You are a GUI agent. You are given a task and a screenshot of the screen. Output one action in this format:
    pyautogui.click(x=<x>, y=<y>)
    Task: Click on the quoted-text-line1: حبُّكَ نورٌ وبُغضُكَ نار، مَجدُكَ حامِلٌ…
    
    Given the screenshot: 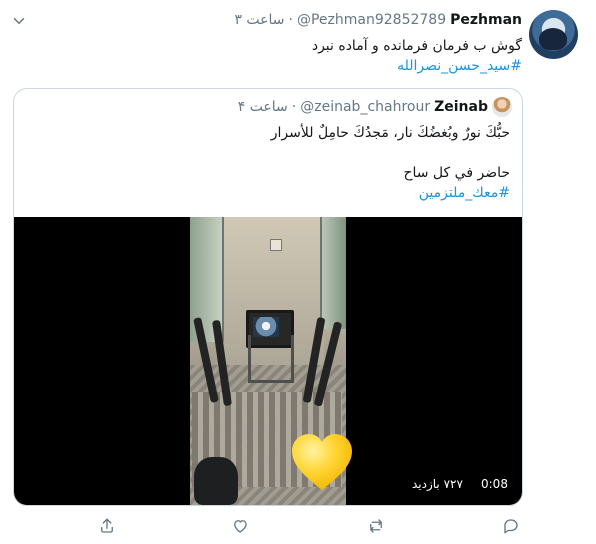 What is the action you would take?
    pyautogui.click(x=390, y=133)
    